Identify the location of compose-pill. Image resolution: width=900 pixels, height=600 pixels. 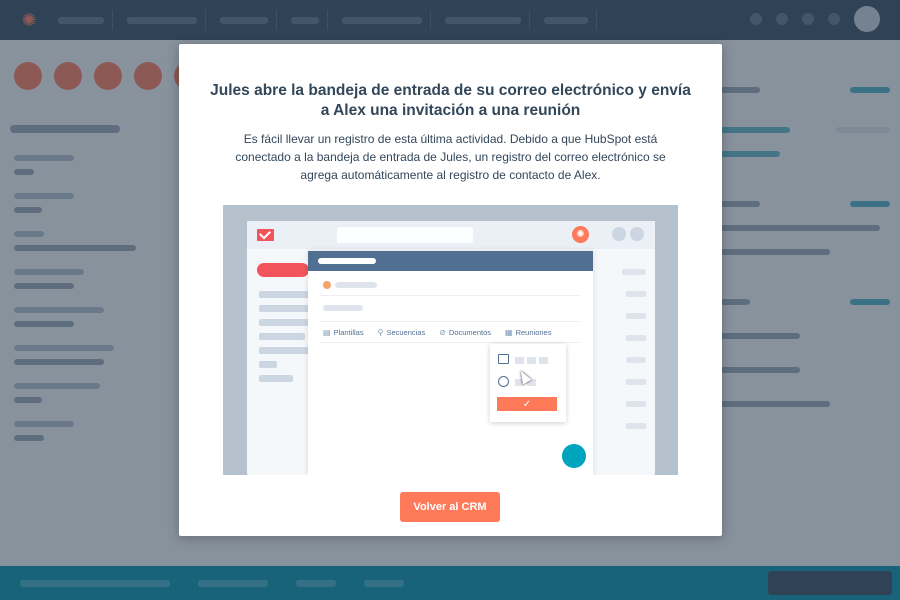
(283, 270).